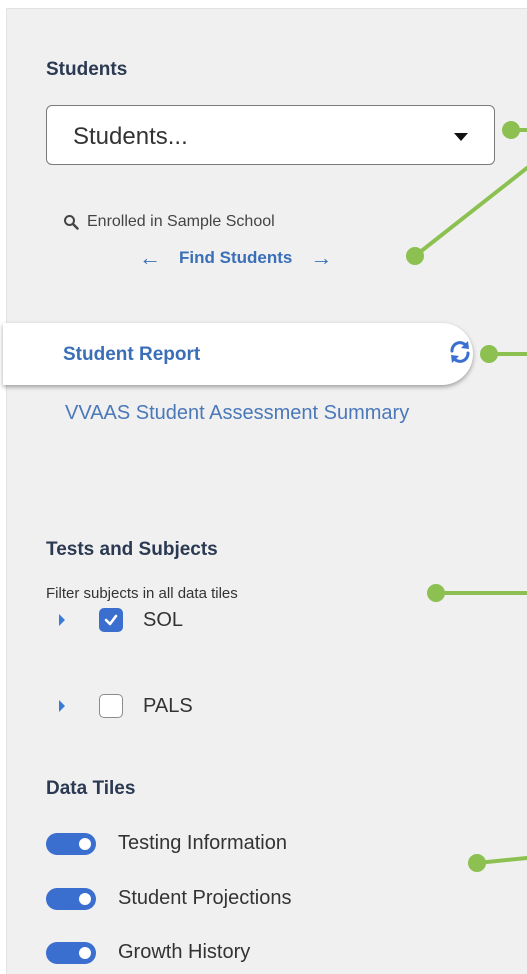 Image resolution: width=527 pixels, height=974 pixels. What do you see at coordinates (470, 212) in the screenshot?
I see `callout-line` at bounding box center [470, 212].